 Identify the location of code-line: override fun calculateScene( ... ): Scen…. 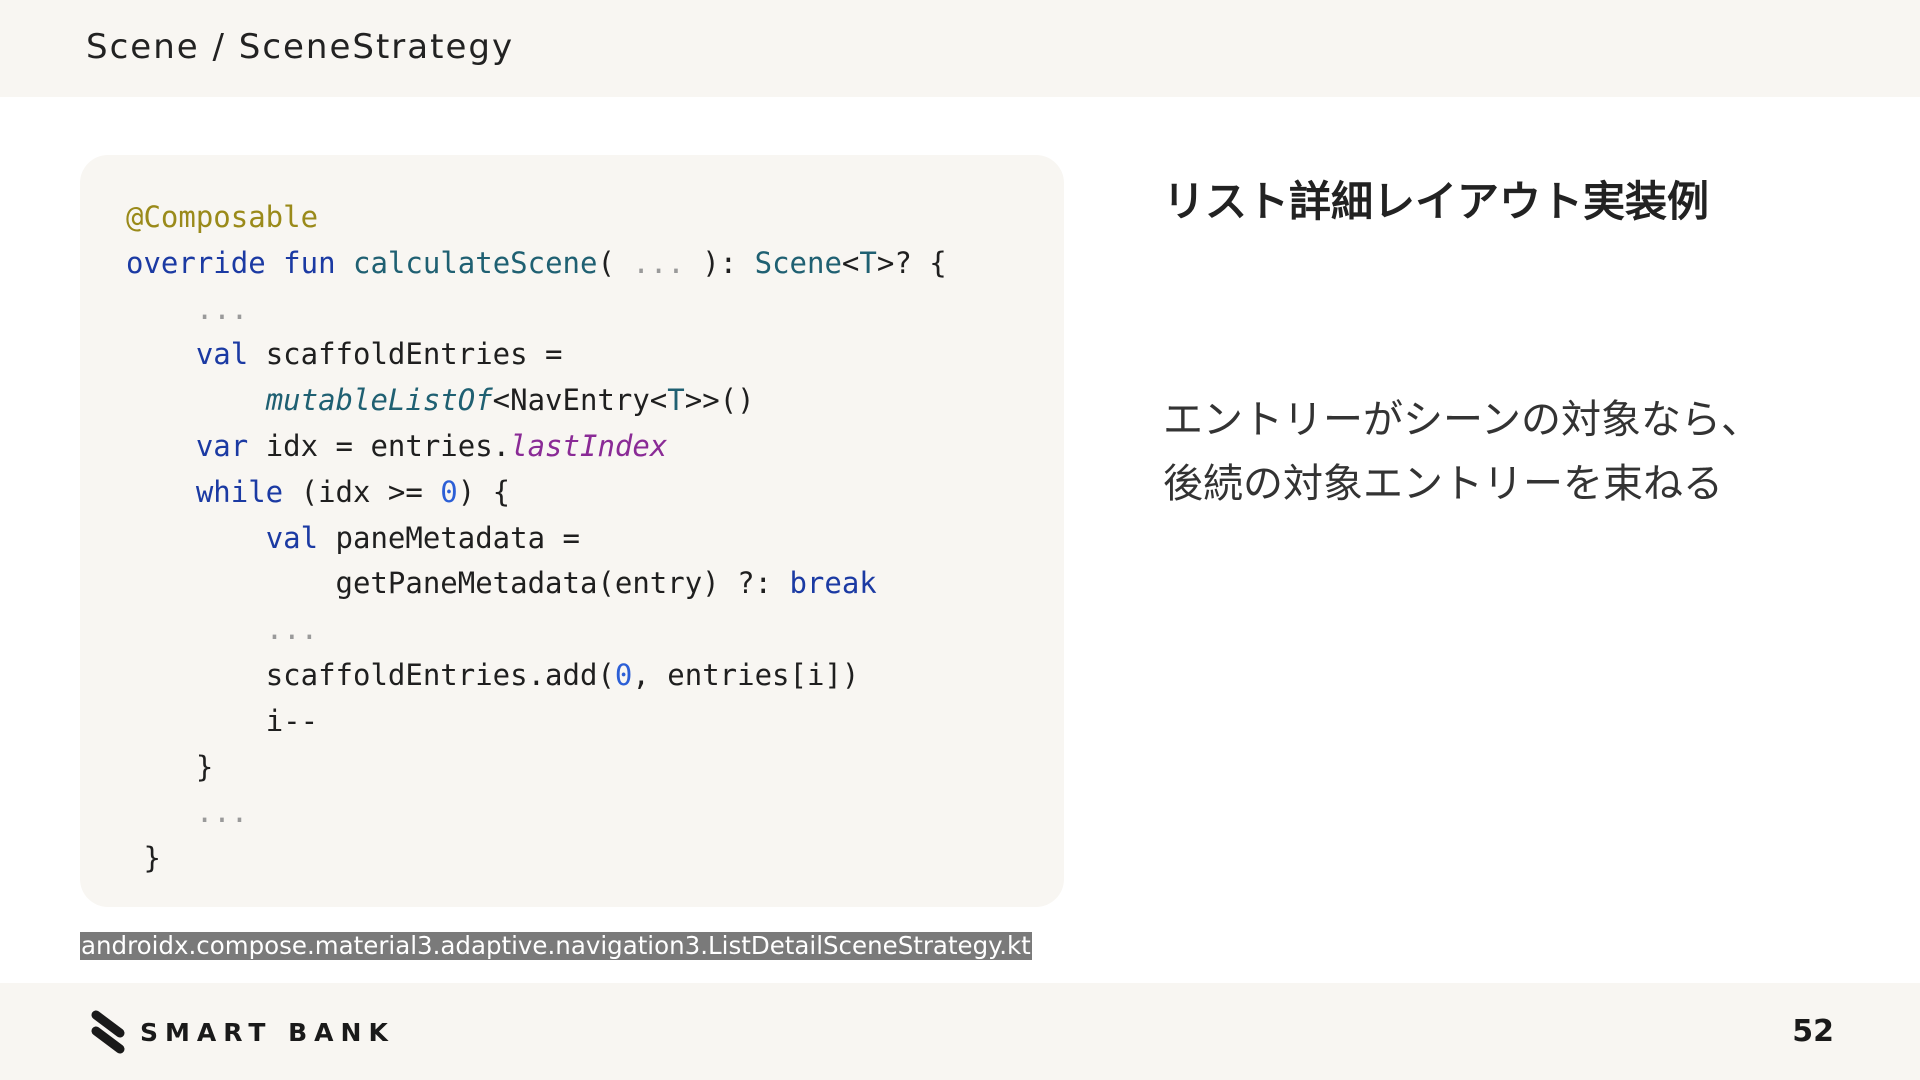
(536, 264).